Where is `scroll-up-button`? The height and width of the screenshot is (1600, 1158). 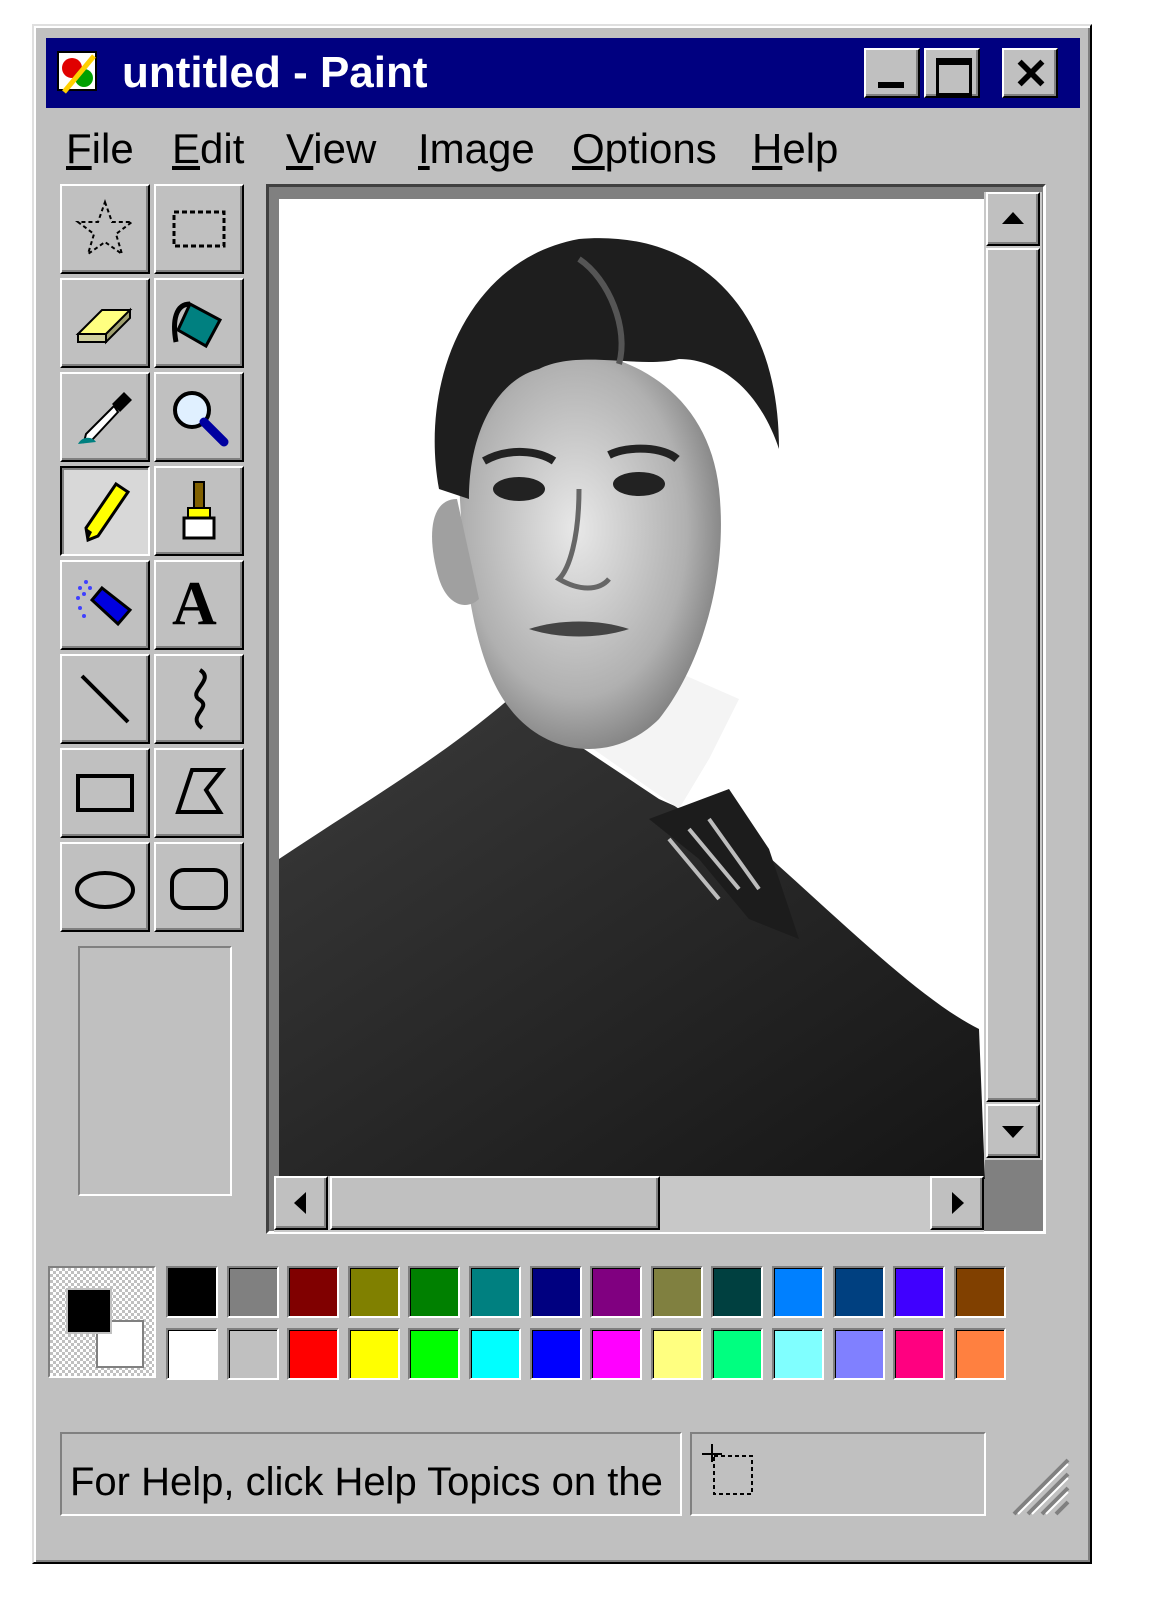 scroll-up-button is located at coordinates (1013, 219).